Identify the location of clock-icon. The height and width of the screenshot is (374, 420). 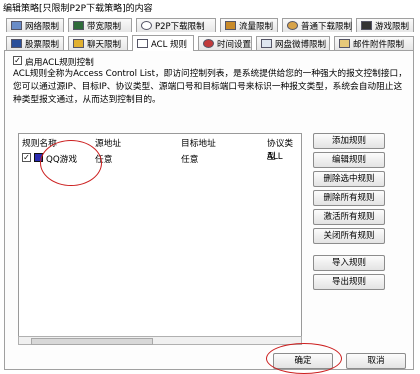
(208, 43).